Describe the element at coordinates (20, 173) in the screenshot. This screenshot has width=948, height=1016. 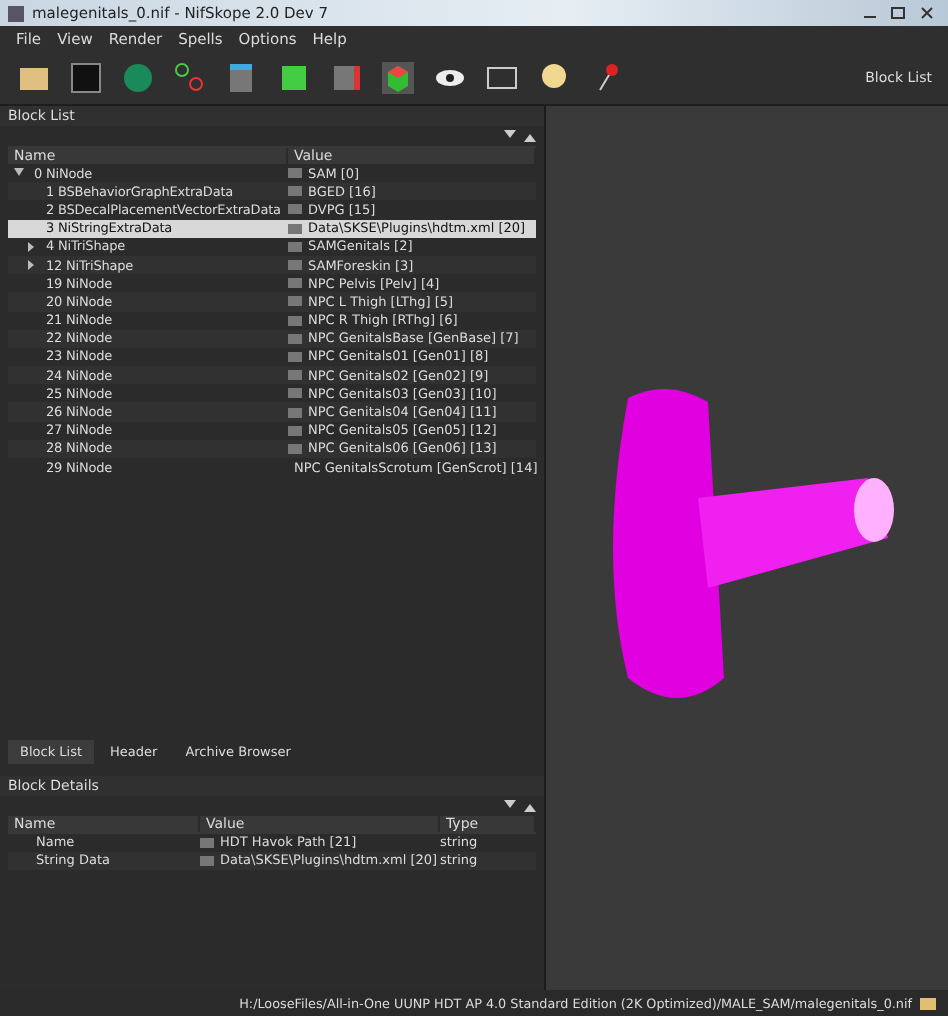
I see `expanded-arrow-icon` at that location.